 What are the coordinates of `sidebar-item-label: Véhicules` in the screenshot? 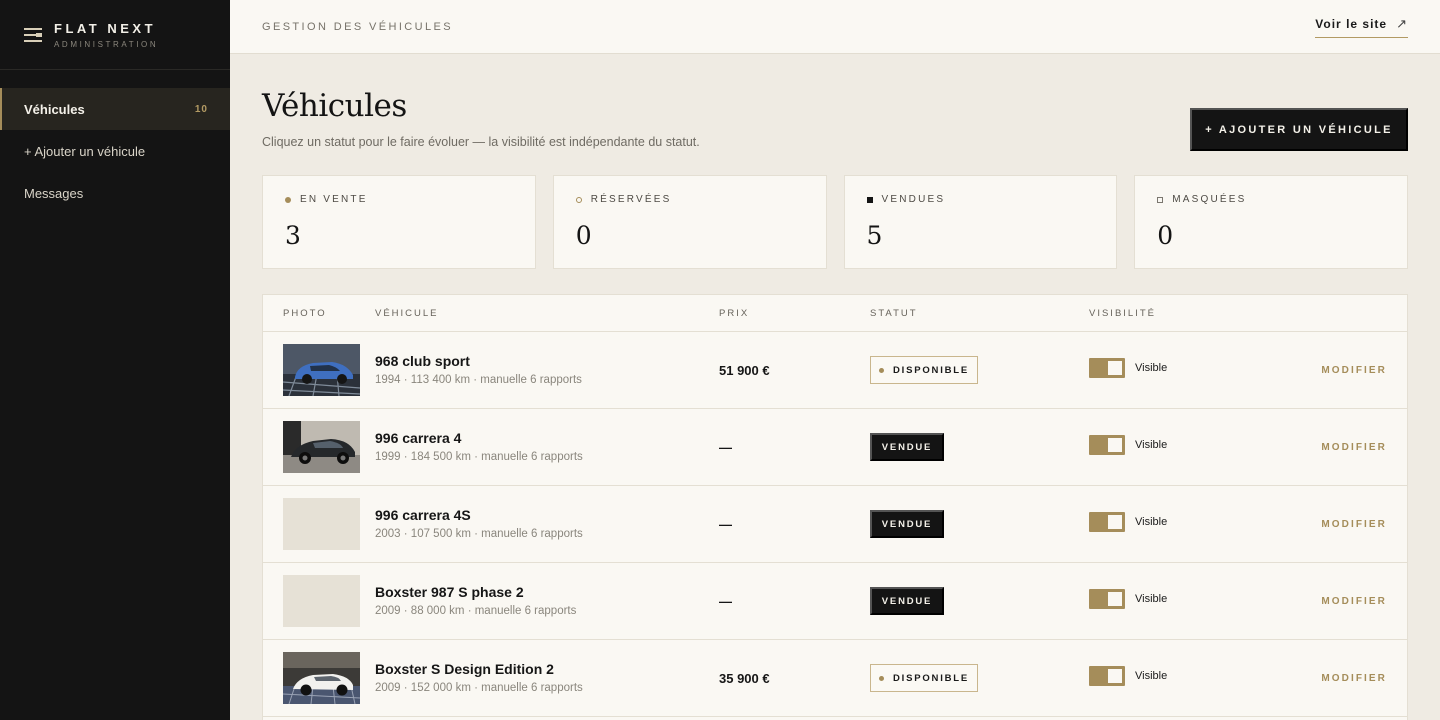 It's located at (54, 109).